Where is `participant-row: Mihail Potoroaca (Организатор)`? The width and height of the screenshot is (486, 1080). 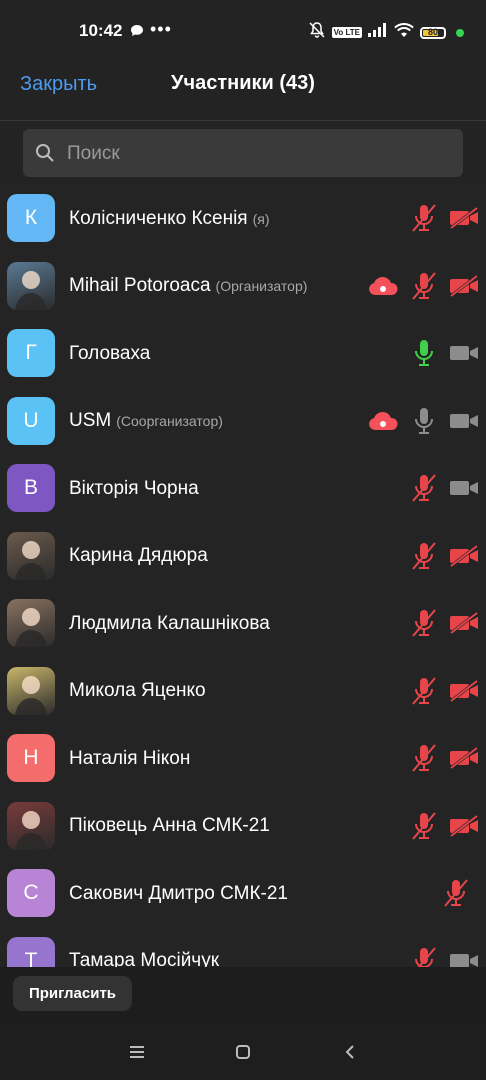
participant-row: Mihail Potoroaca (Организатор) is located at coordinates (243, 286).